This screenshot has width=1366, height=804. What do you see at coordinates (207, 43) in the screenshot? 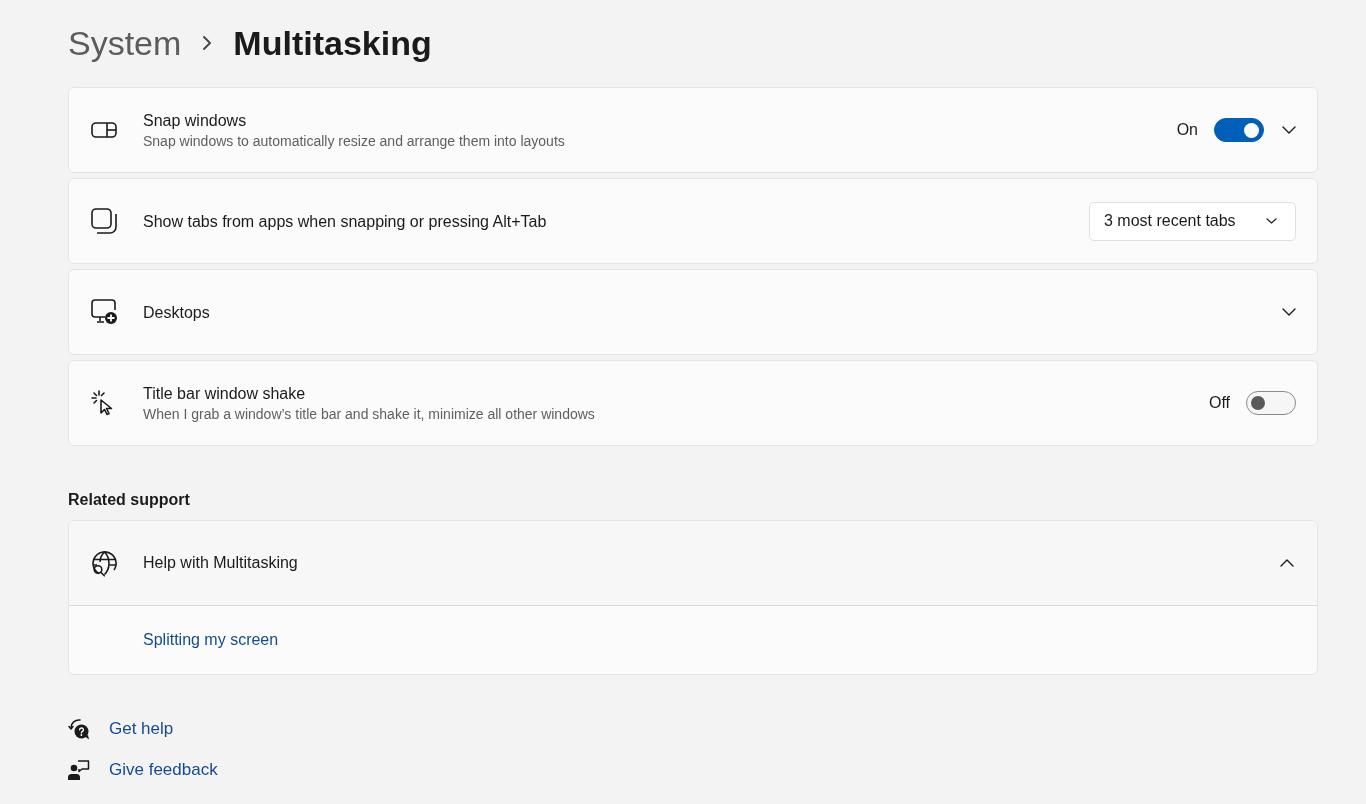
I see `chevron-right-icon` at bounding box center [207, 43].